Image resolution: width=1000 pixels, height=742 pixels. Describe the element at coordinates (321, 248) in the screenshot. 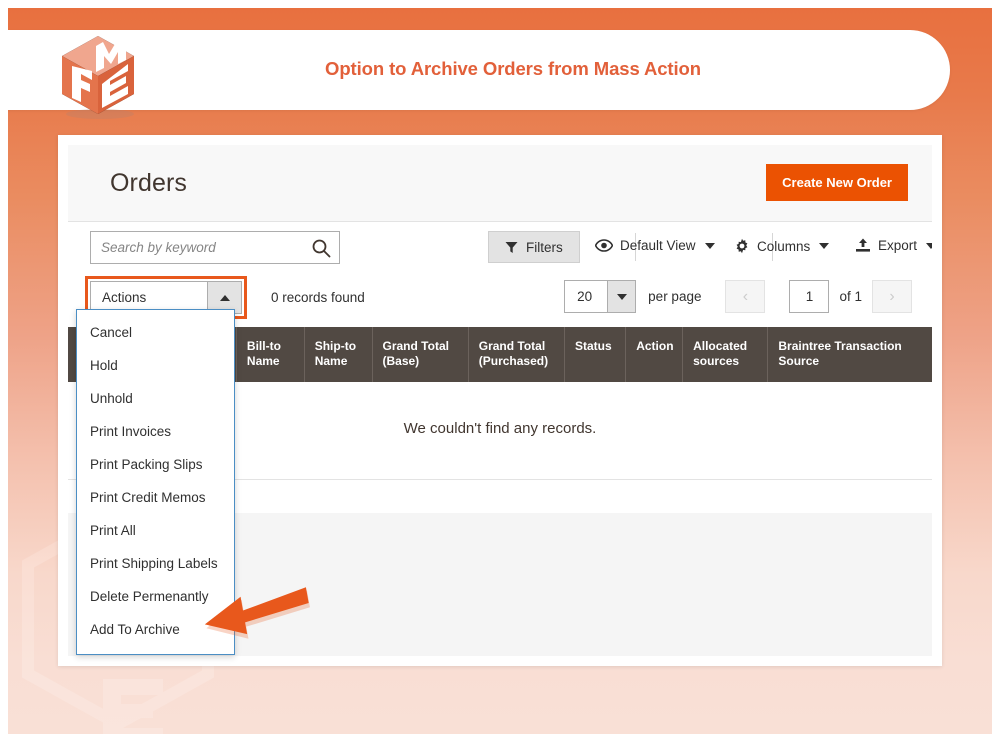

I see `search-icon` at that location.